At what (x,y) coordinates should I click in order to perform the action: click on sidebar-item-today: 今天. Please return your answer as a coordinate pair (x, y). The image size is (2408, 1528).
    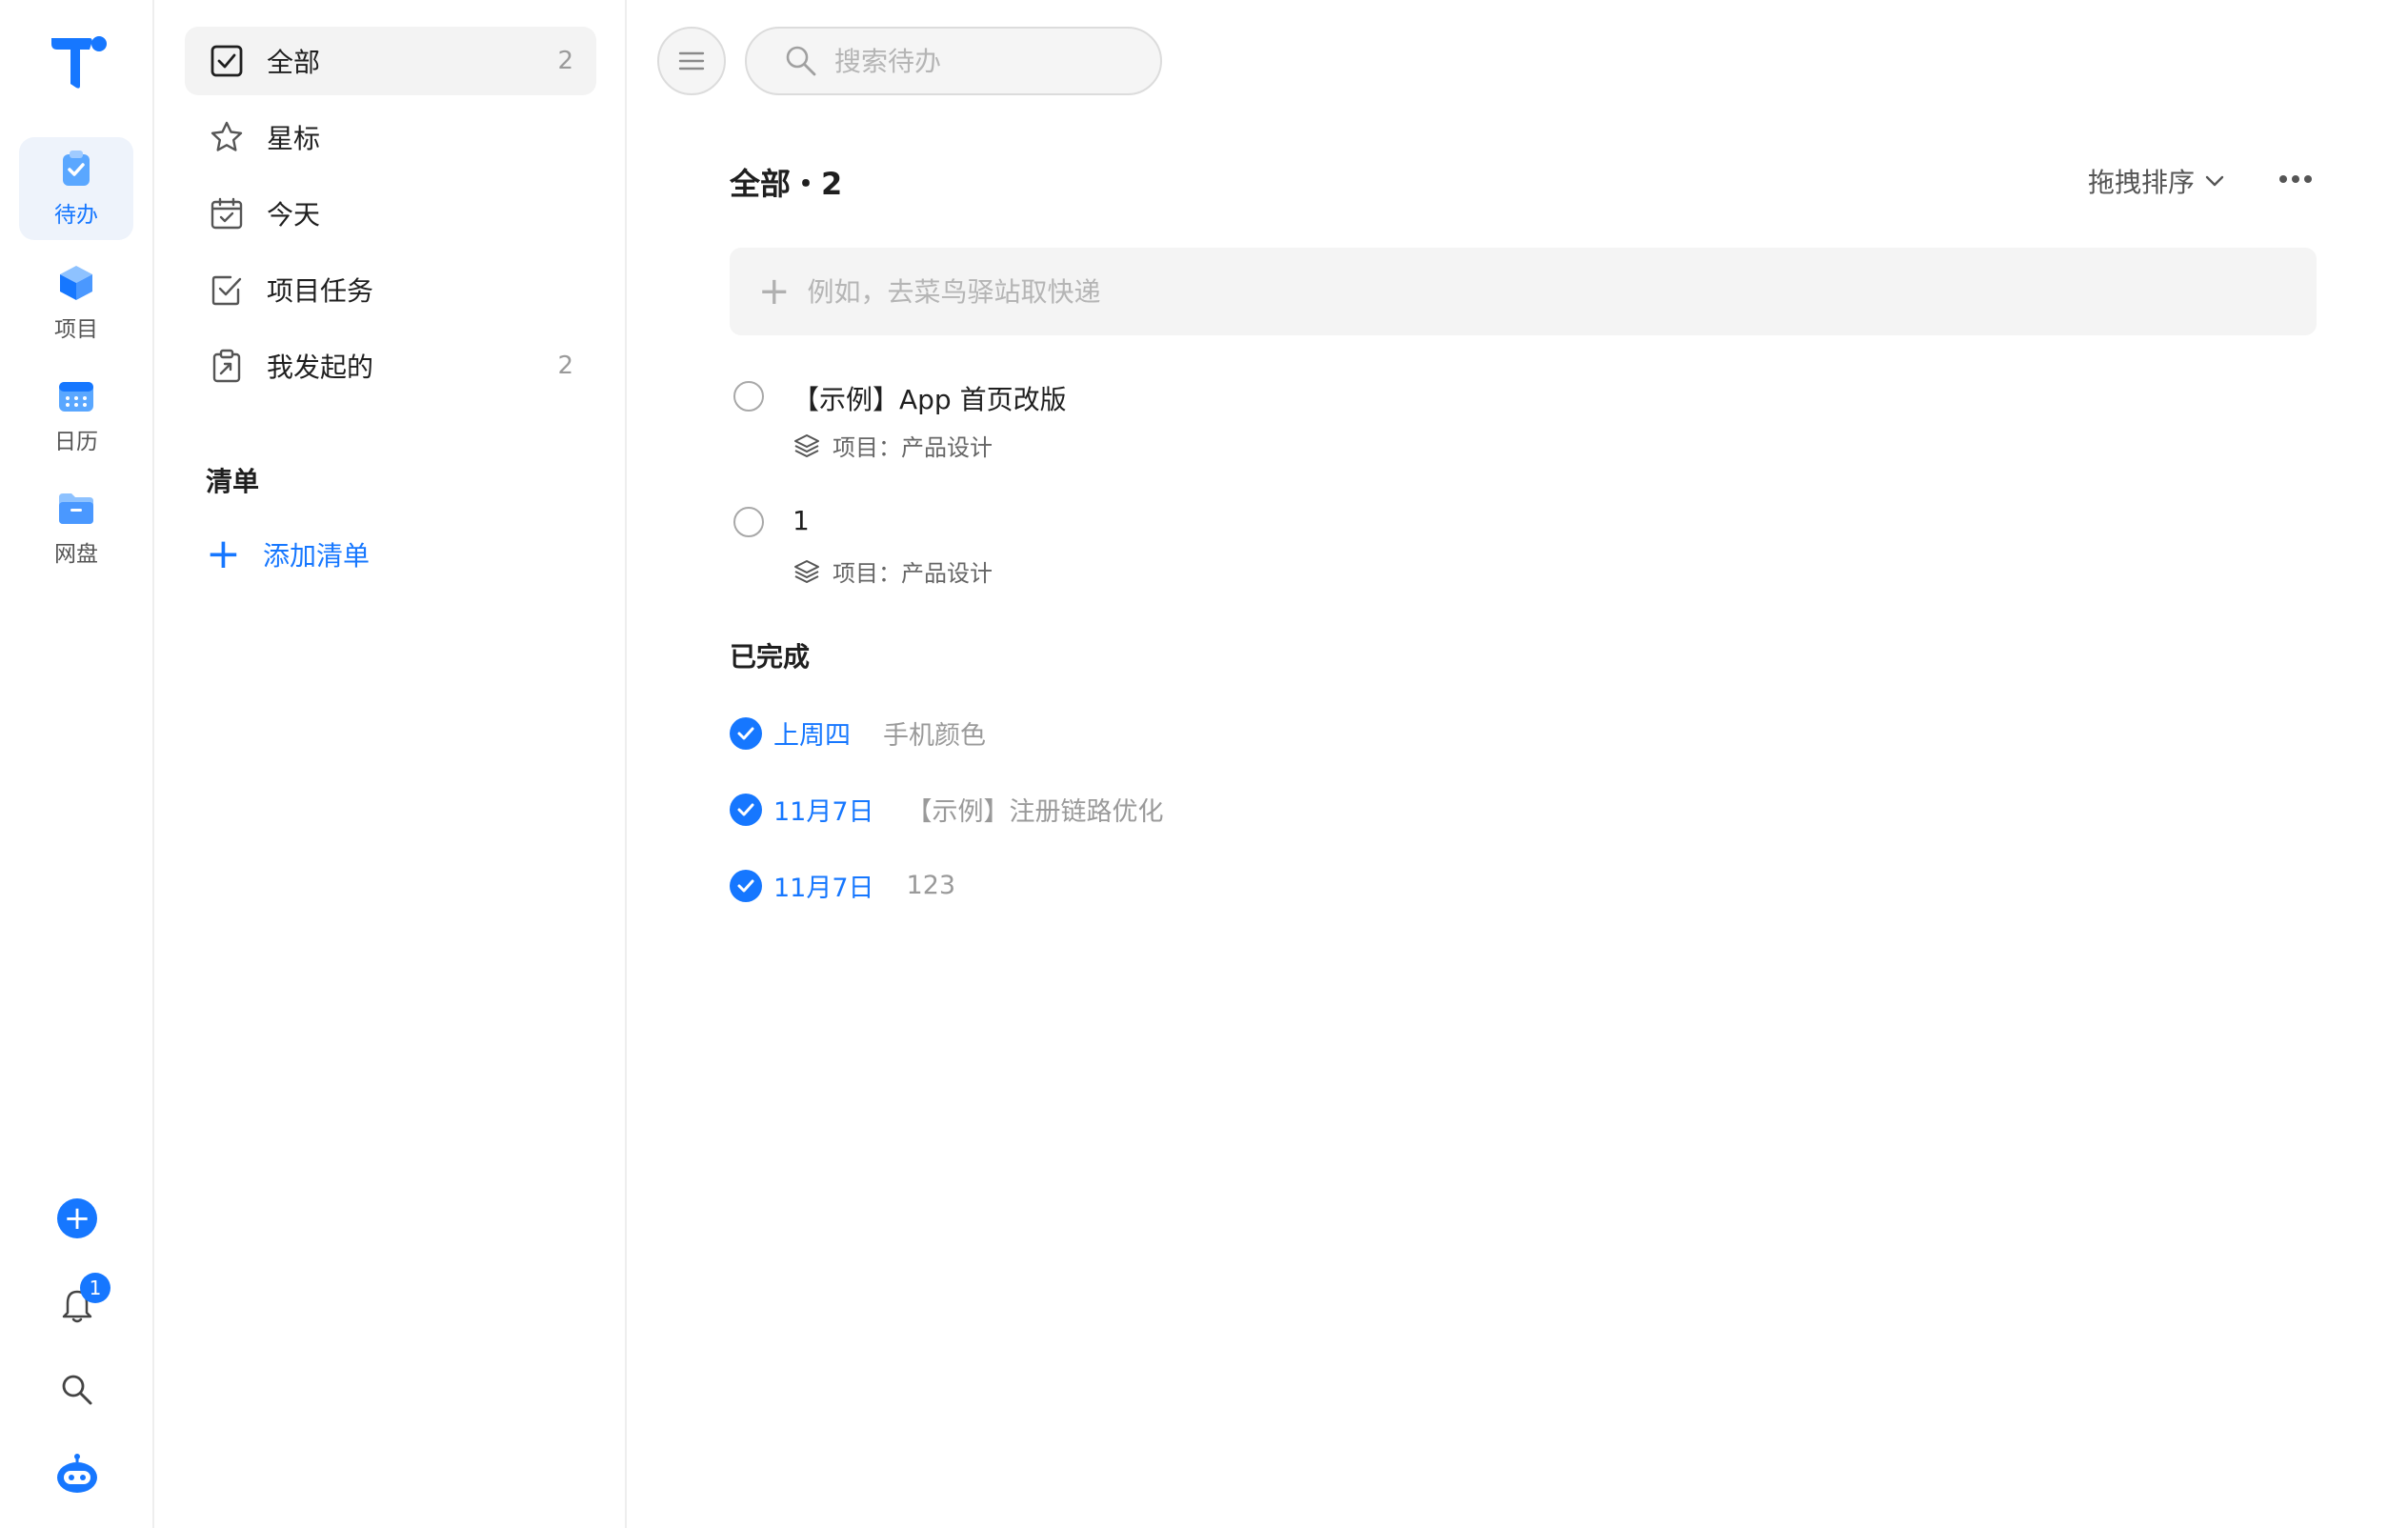
    Looking at the image, I should click on (390, 214).